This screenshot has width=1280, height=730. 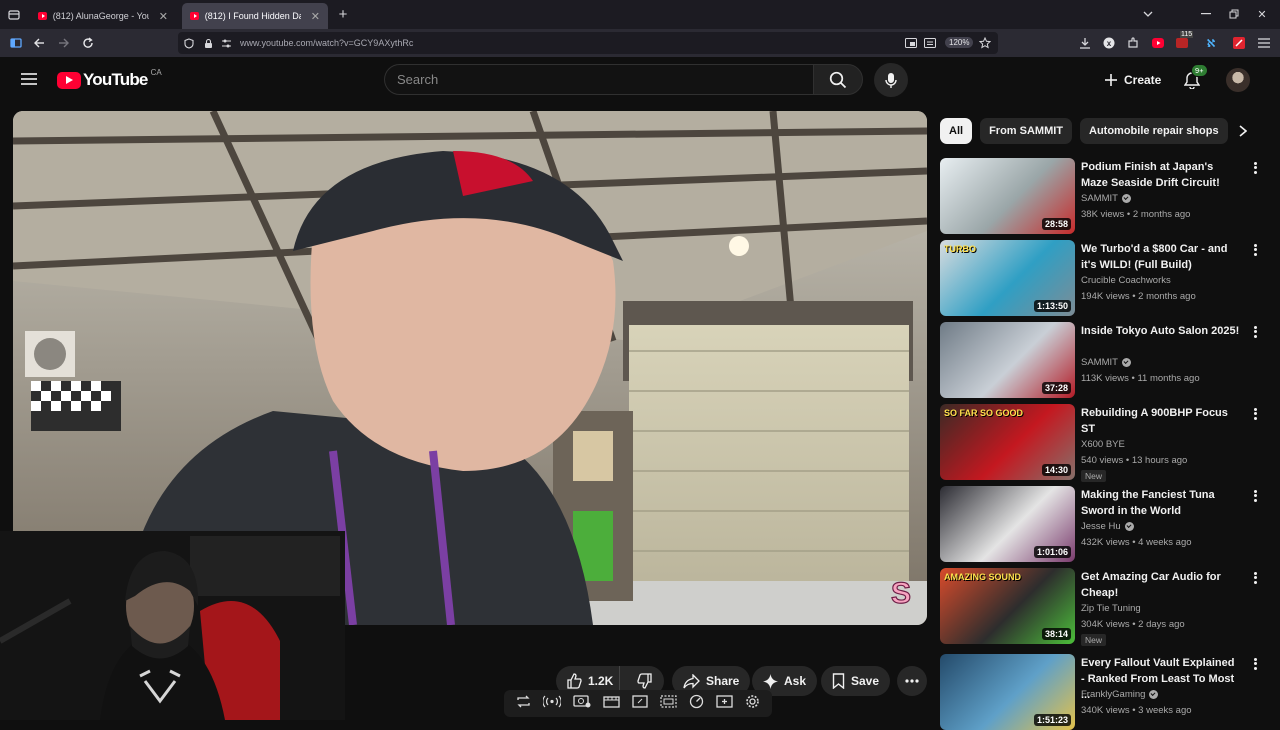 What do you see at coordinates (255, 16) in the screenshot?
I see `browser-tab-2: (812) I Found Hidden Damage ✕` at bounding box center [255, 16].